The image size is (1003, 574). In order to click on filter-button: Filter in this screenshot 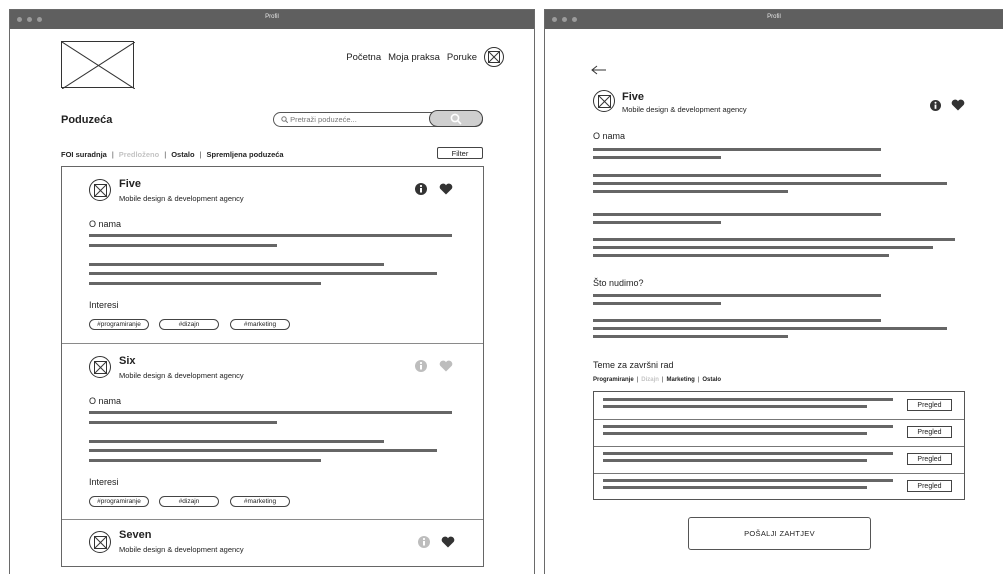, I will do `click(460, 153)`.